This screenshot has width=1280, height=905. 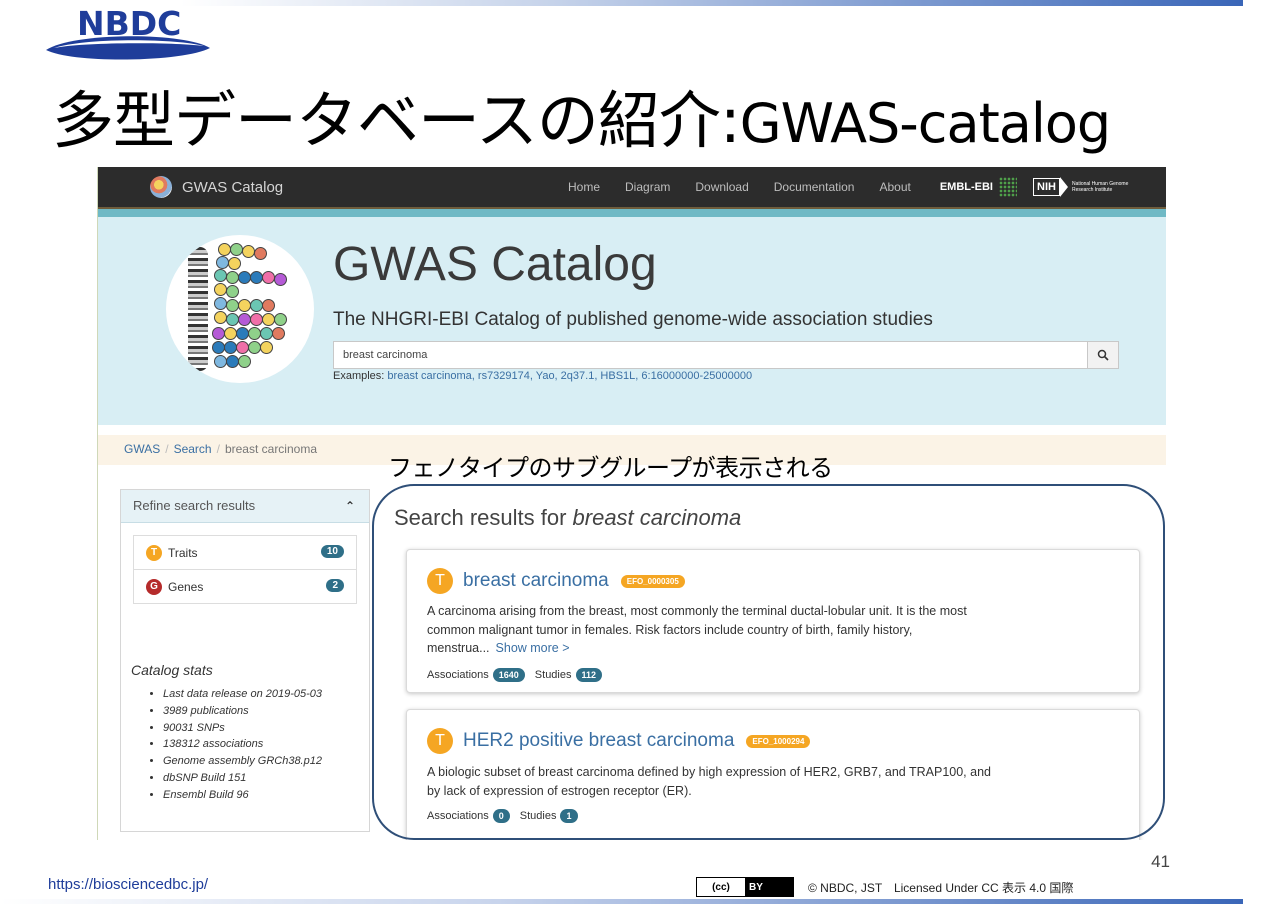 What do you see at coordinates (1008, 187) in the screenshot?
I see `ebi-dots-icon` at bounding box center [1008, 187].